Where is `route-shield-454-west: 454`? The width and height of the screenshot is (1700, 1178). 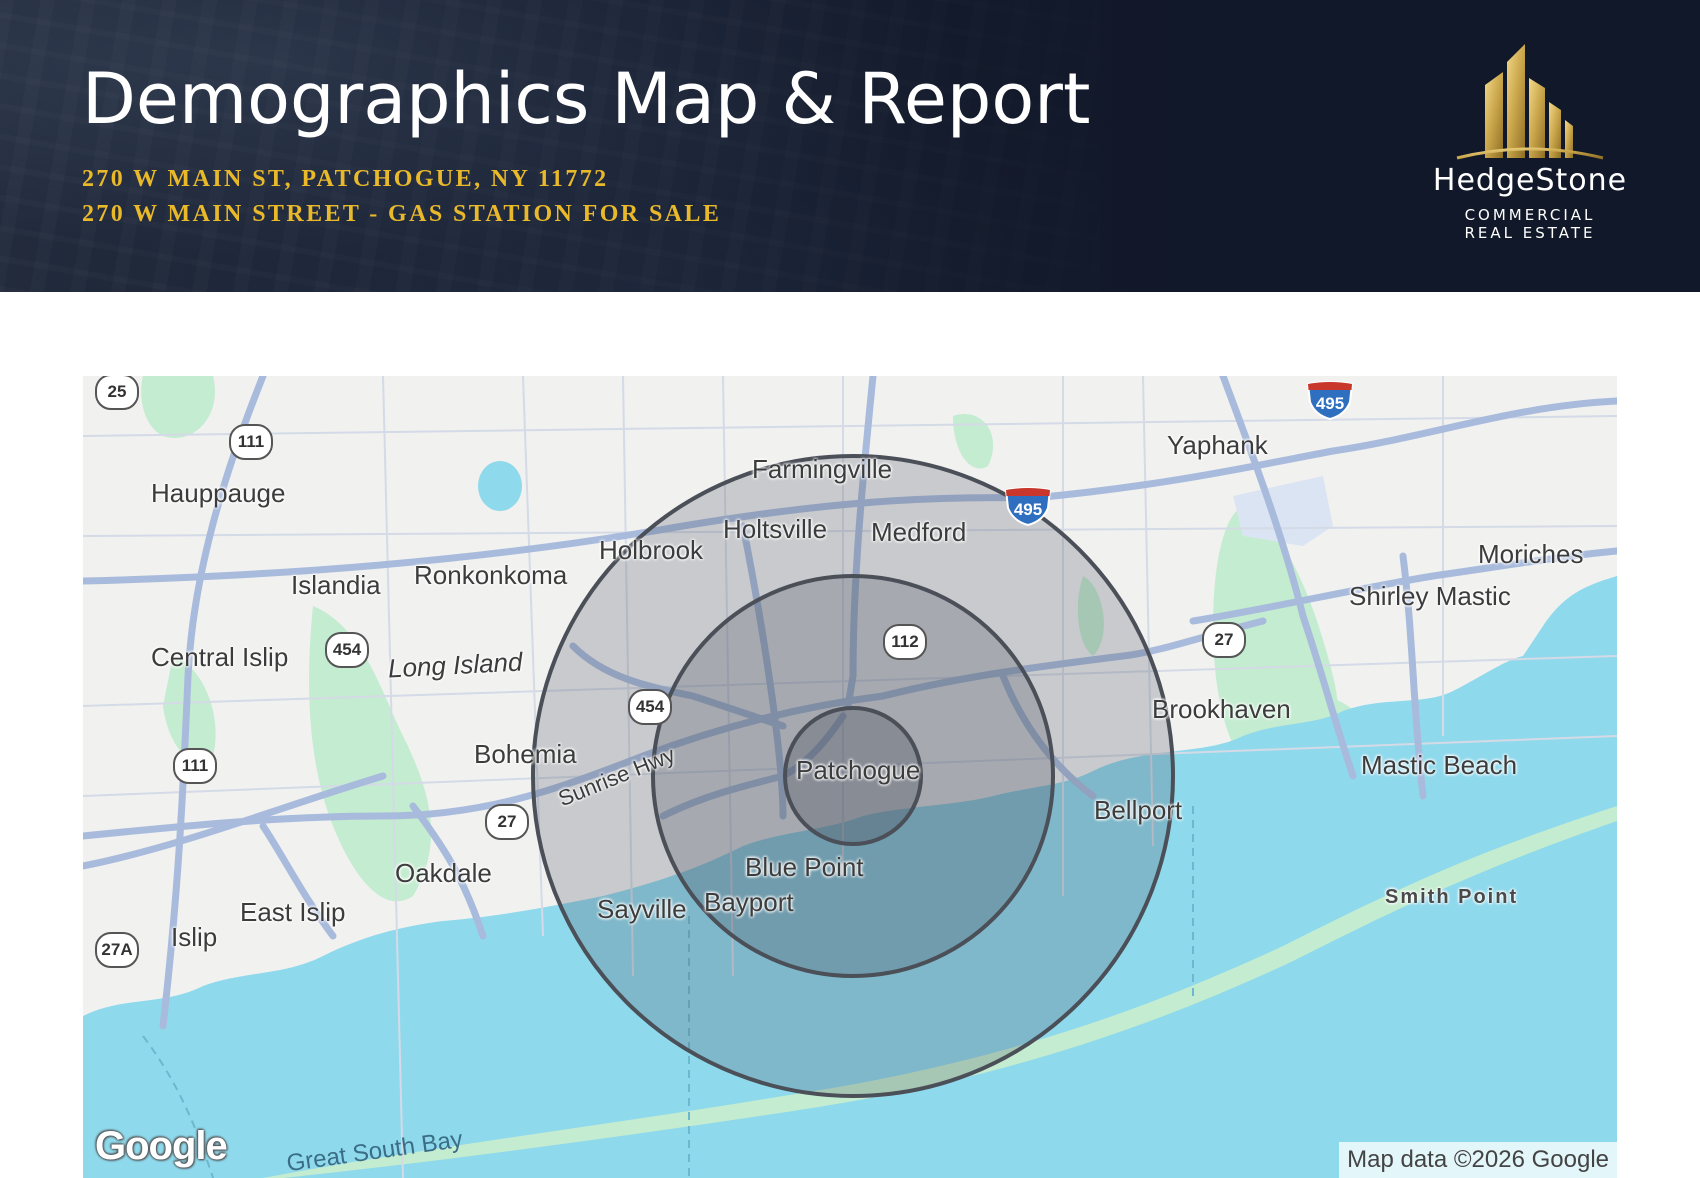 route-shield-454-west: 454 is located at coordinates (347, 650).